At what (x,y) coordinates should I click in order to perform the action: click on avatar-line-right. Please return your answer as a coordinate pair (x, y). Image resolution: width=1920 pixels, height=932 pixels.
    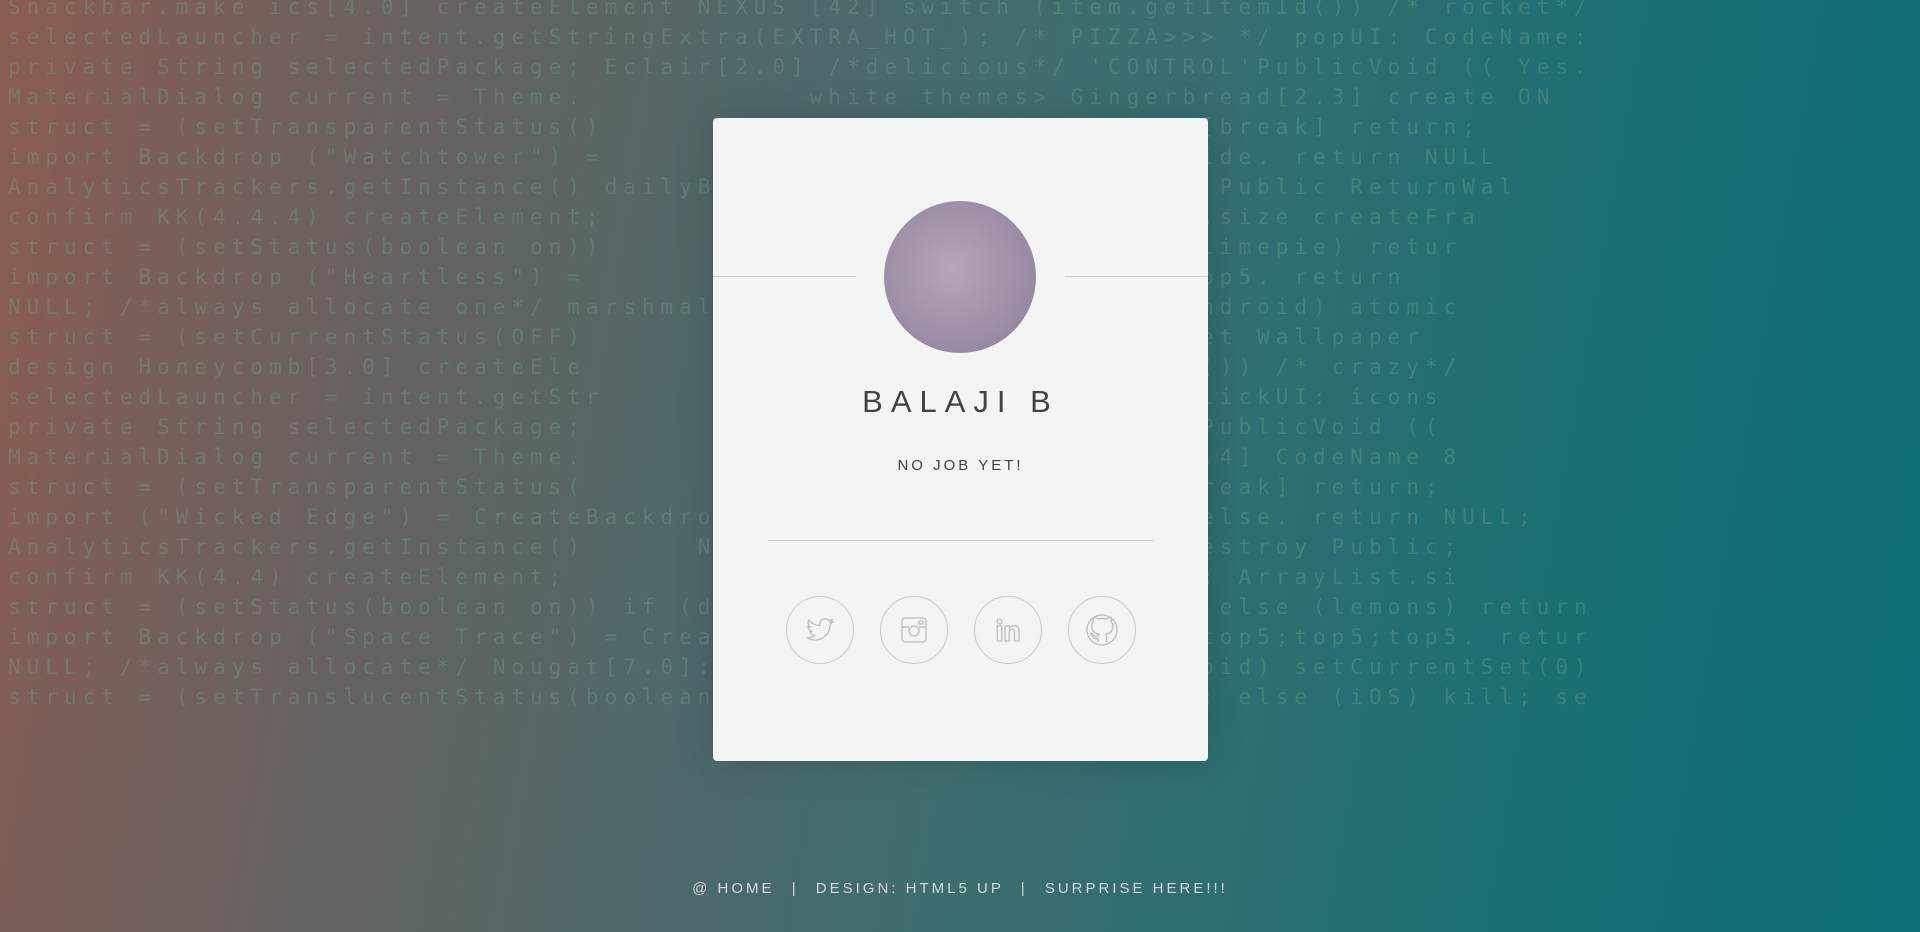
    Looking at the image, I should click on (1136, 276).